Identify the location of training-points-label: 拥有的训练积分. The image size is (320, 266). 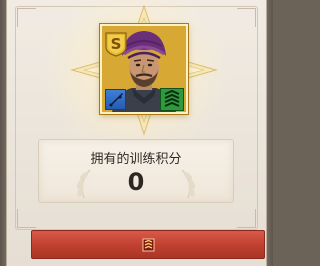
(136, 159).